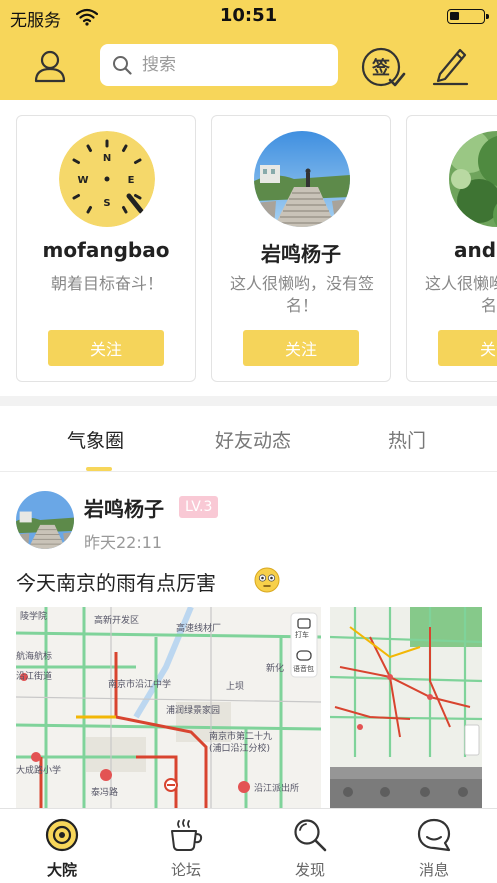 The image size is (497, 883). What do you see at coordinates (104, 792) in the screenshot?
I see `map-place-label: 泰冯路` at bounding box center [104, 792].